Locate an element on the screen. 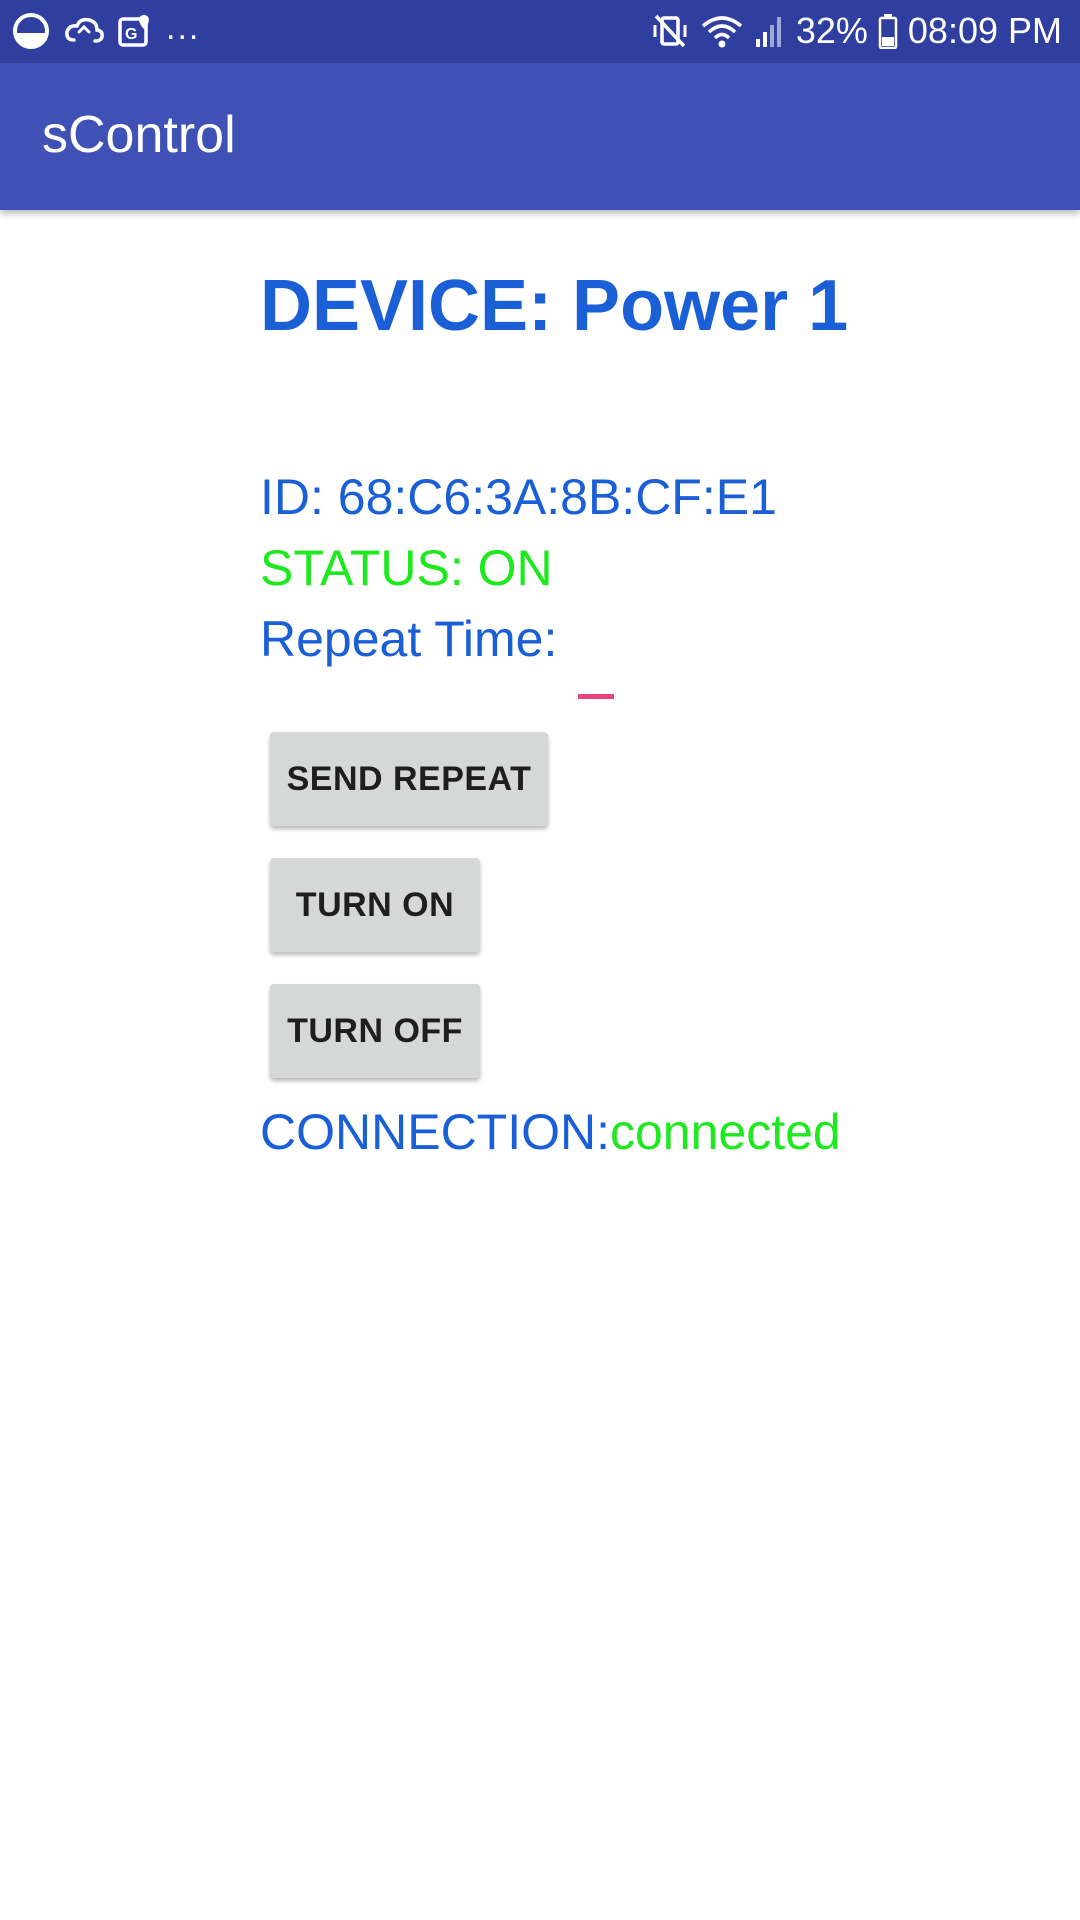 This screenshot has height=1920, width=1080. device-status: STATUS: ON is located at coordinates (406, 568).